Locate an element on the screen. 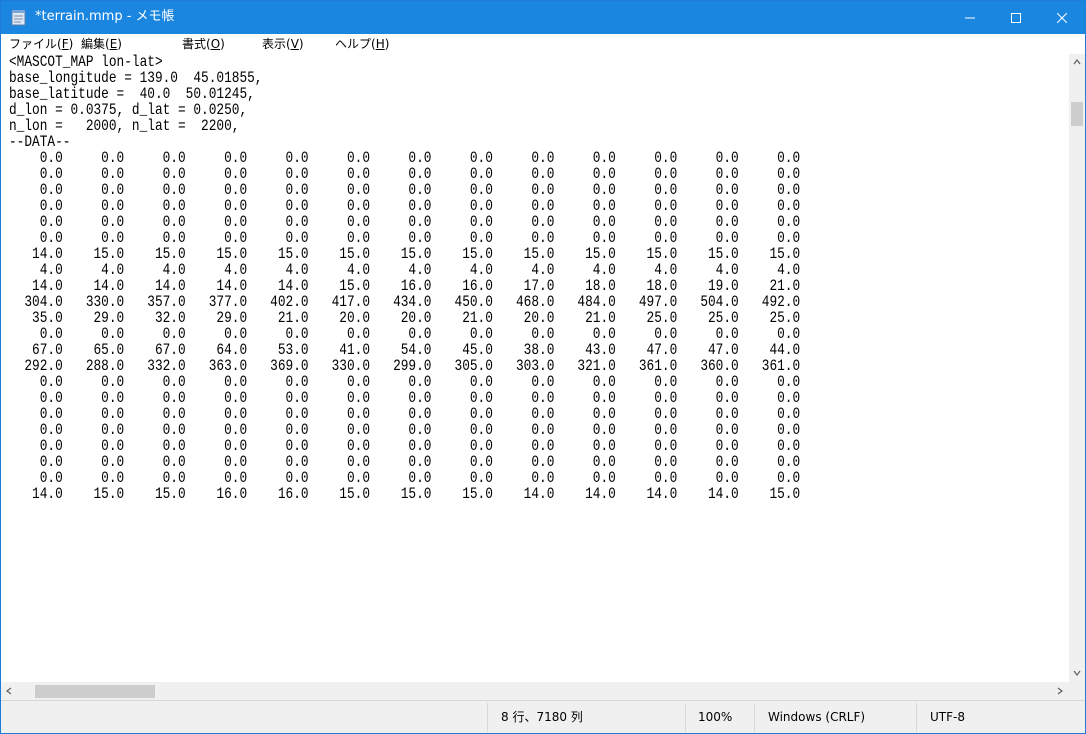 The width and height of the screenshot is (1086, 734). minimize-icon is located at coordinates (970, 18).